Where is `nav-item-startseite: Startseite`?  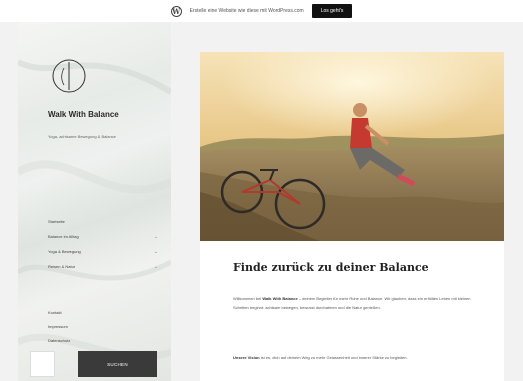
nav-item-startseite: Startseite is located at coordinates (103, 221).